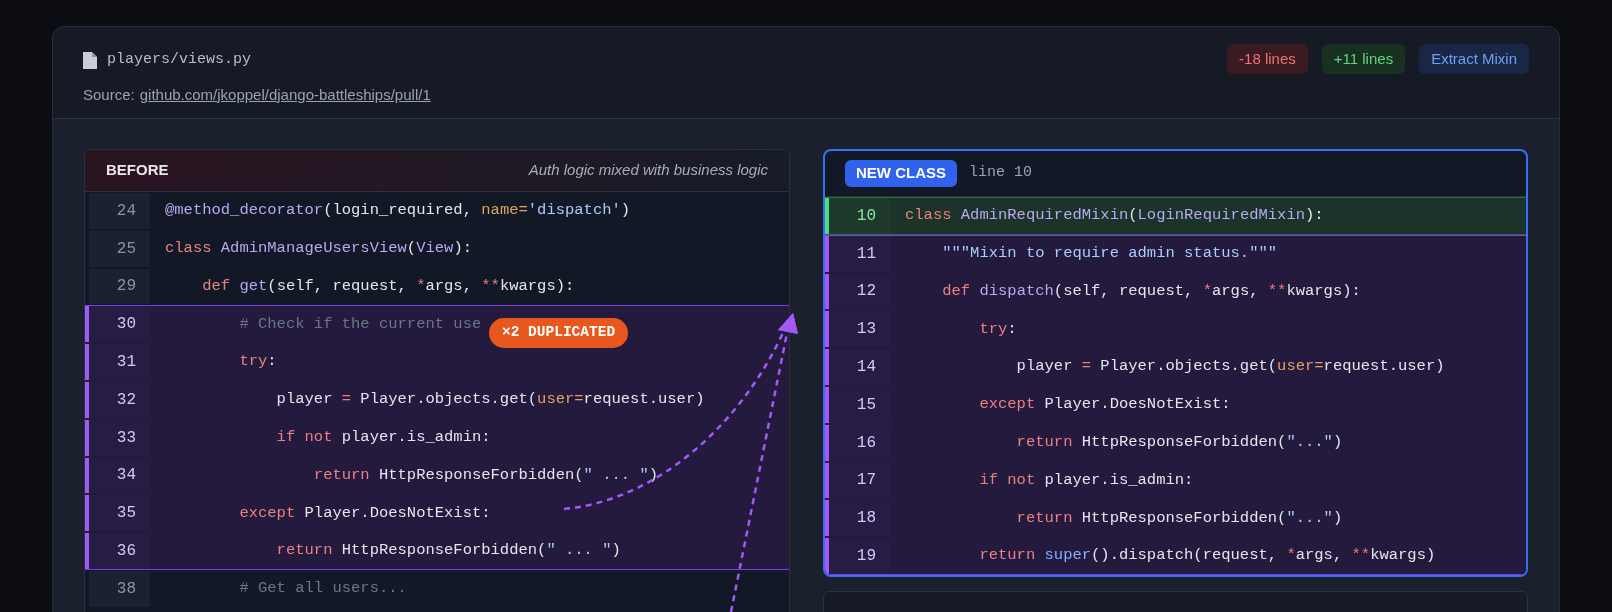 This screenshot has height=612, width=1612. Describe the element at coordinates (179, 60) in the screenshot. I see `file-path: players/views.py` at that location.